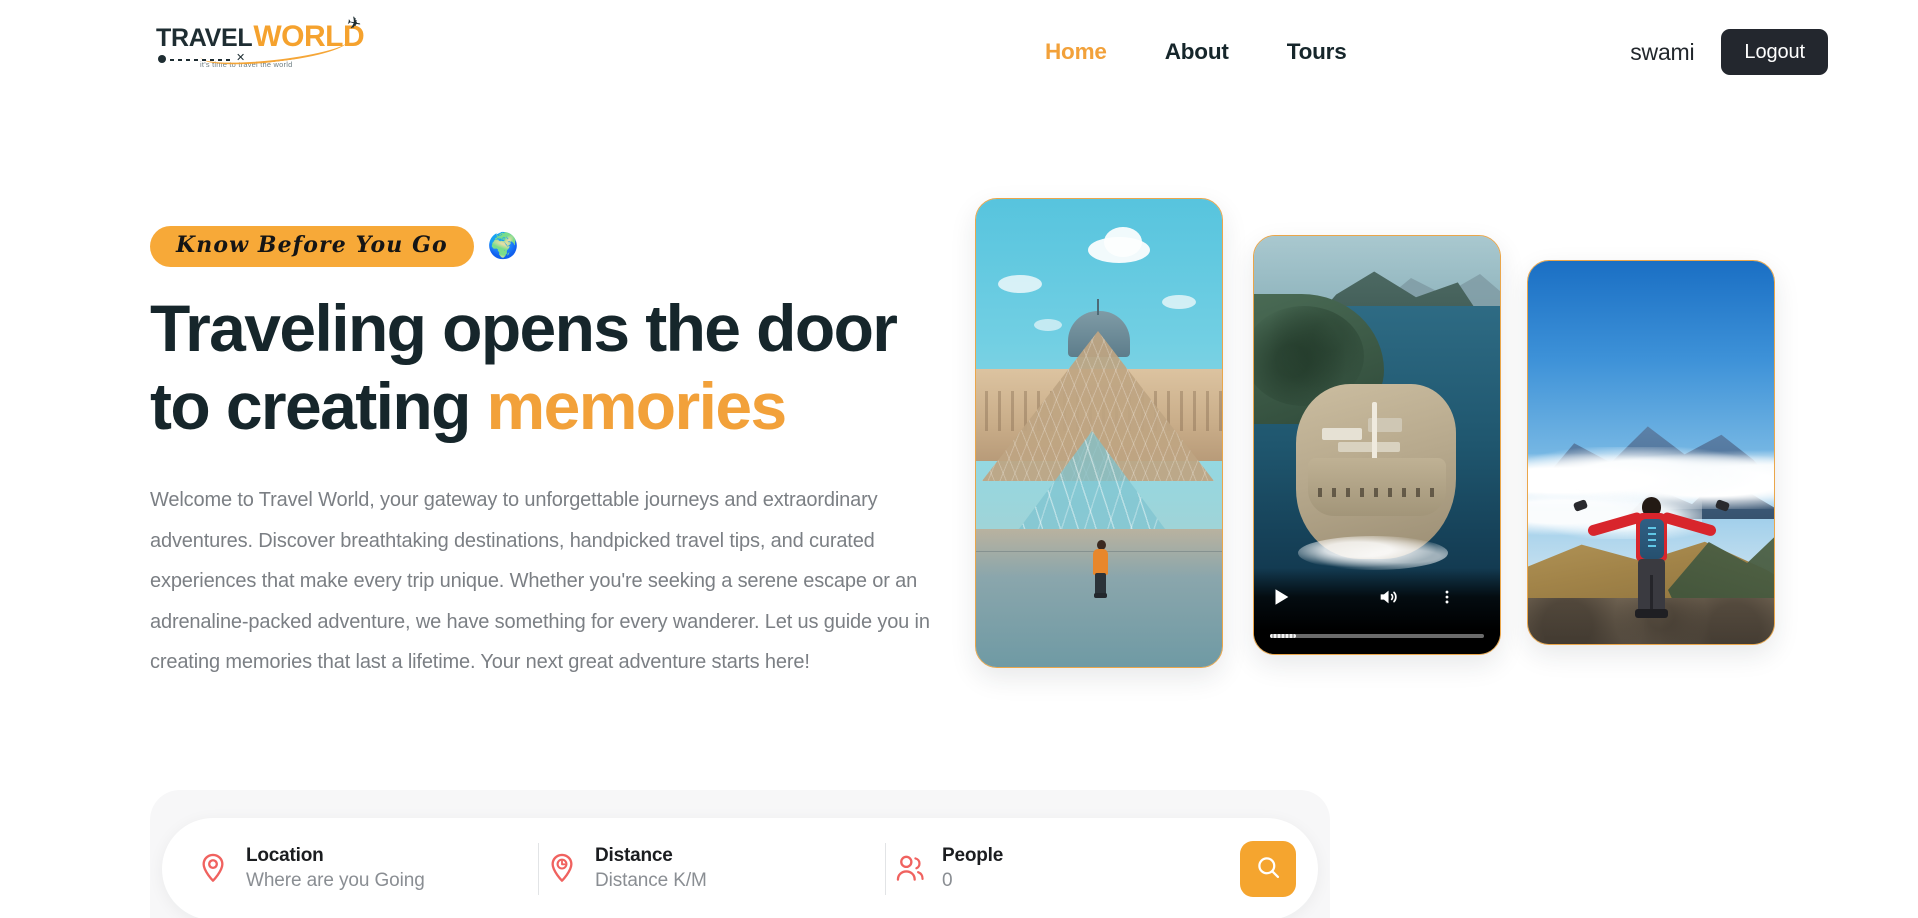  I want to click on traveler-shoes, so click(1100, 595).